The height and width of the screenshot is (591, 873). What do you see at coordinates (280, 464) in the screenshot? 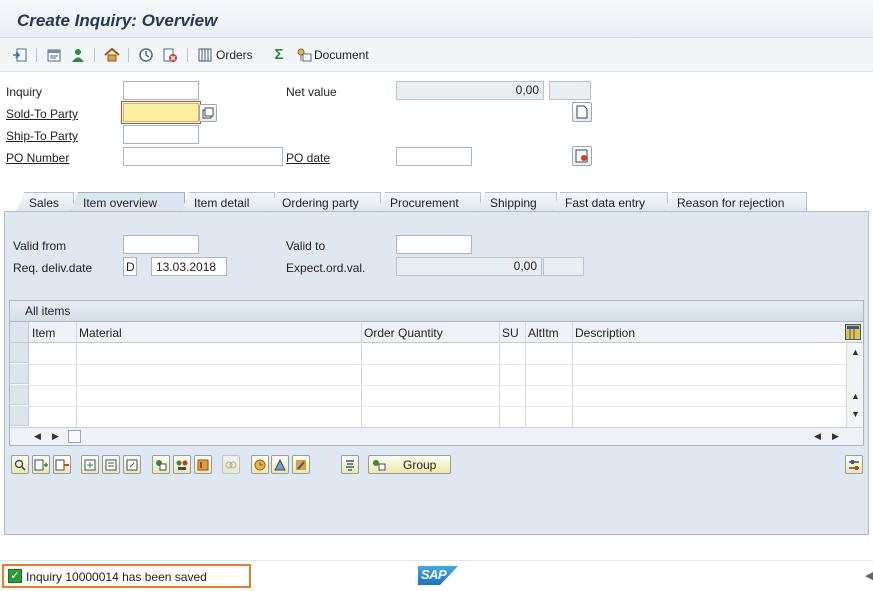
I see `availability-icon` at bounding box center [280, 464].